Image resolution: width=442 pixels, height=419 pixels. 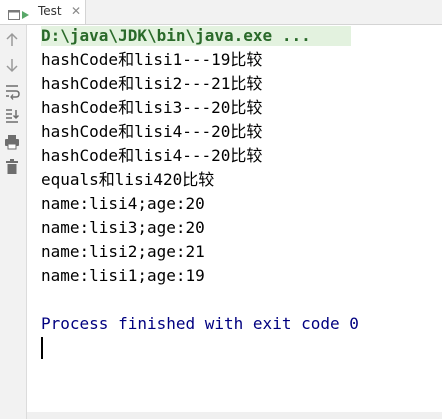 I want to click on run-app-icon, so click(x=19, y=13).